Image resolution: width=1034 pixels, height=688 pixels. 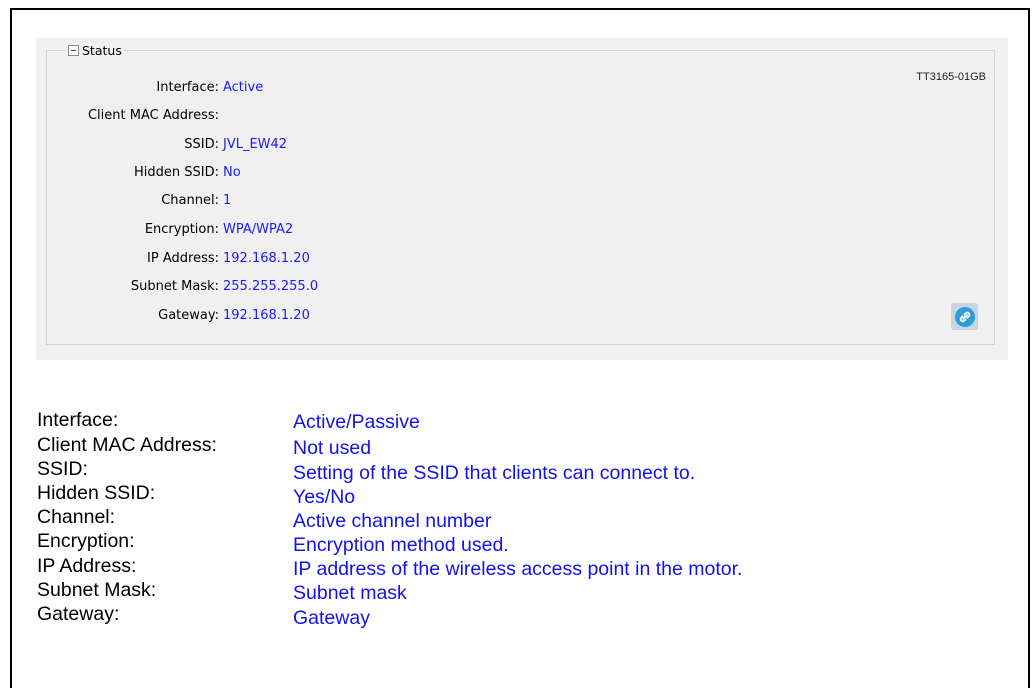 I want to click on status-row-ip-address-value: 192.168.1.20, so click(x=423, y=258).